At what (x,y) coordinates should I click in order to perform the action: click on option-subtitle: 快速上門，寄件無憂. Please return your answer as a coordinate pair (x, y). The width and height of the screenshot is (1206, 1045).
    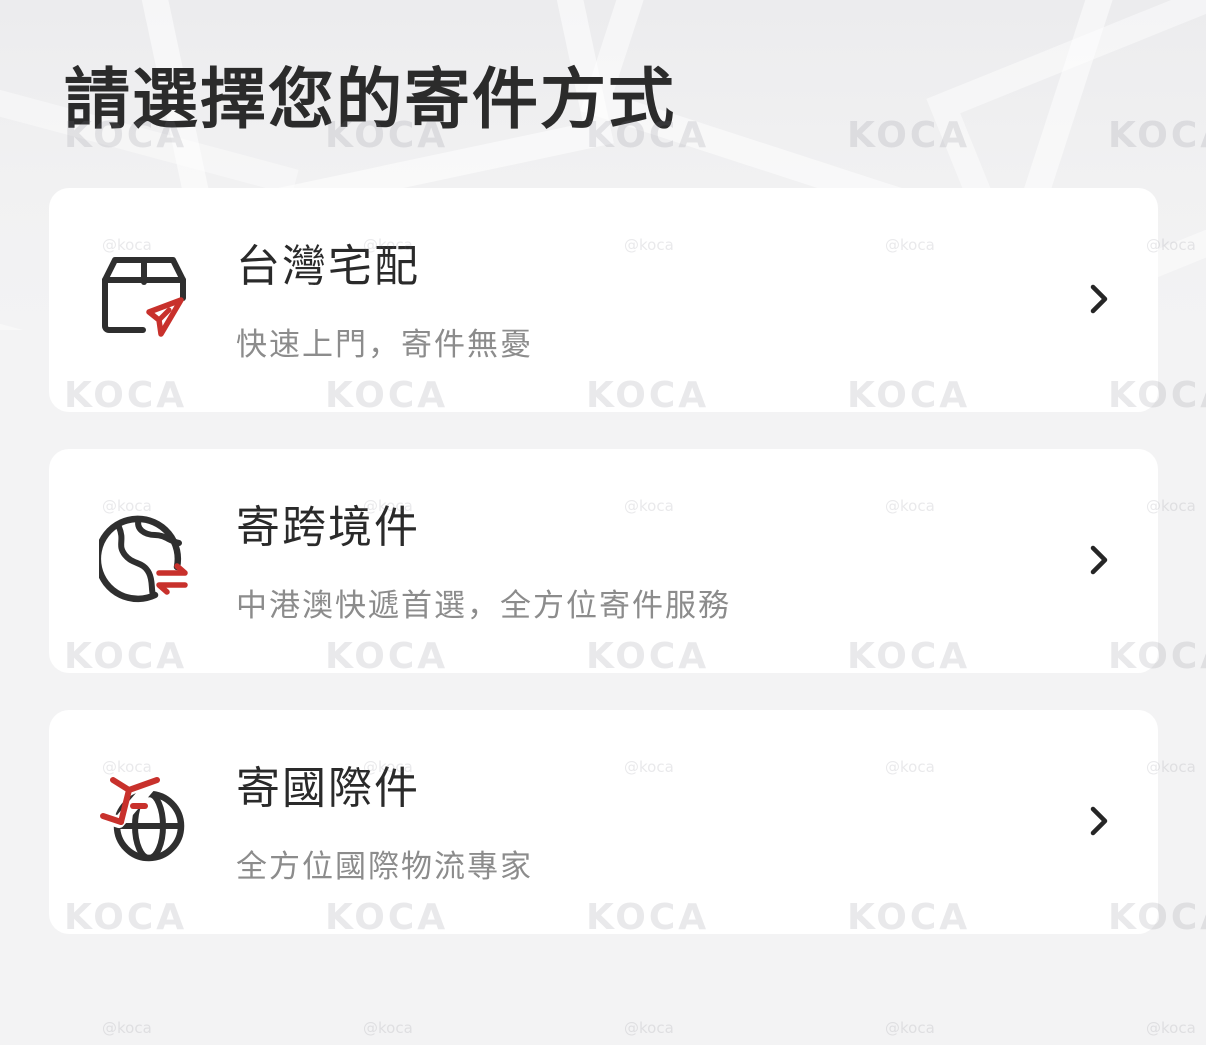
    Looking at the image, I should click on (384, 345).